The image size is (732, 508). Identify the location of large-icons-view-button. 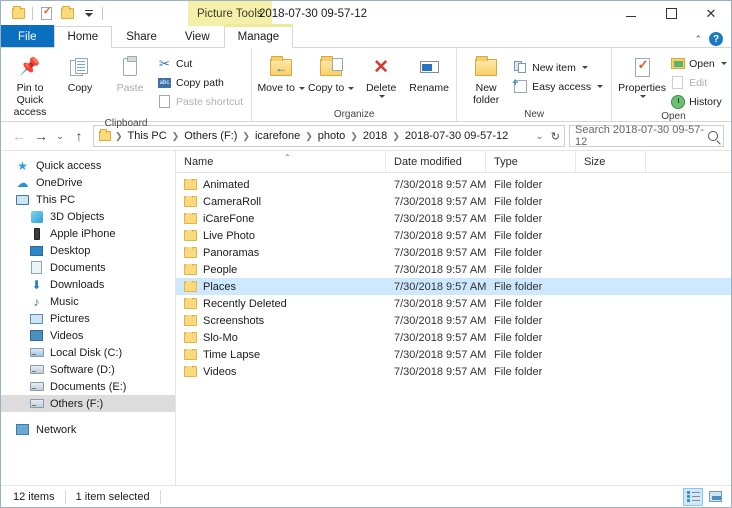
(715, 497).